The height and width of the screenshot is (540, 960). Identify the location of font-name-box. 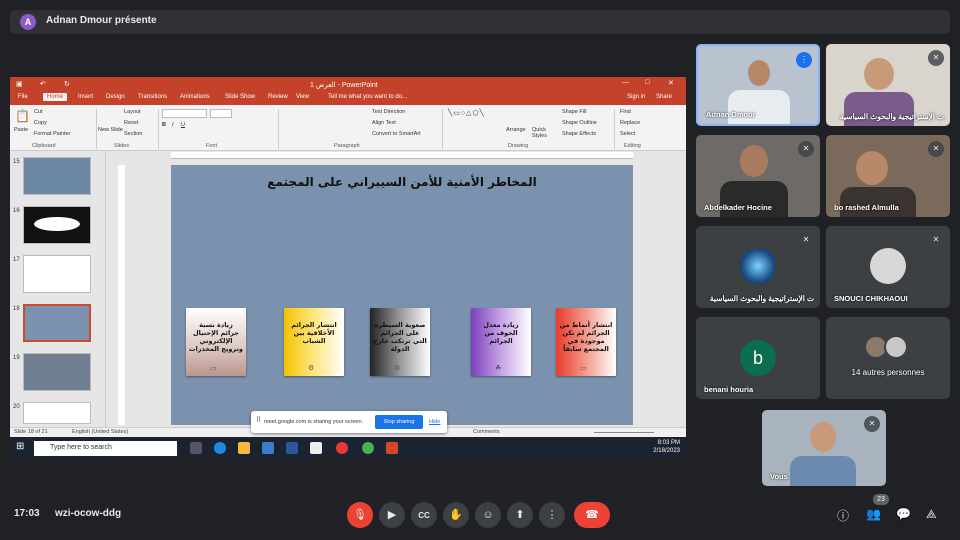
(184, 113).